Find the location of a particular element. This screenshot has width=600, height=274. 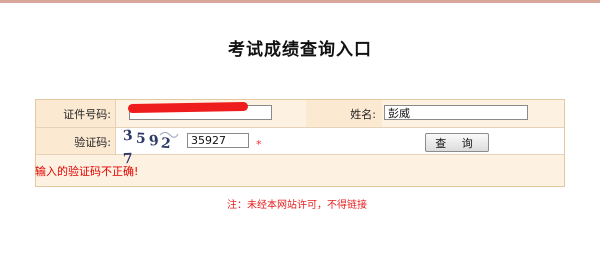

link-notice: 注：未经本网站许可，不得链接 is located at coordinates (300, 203).